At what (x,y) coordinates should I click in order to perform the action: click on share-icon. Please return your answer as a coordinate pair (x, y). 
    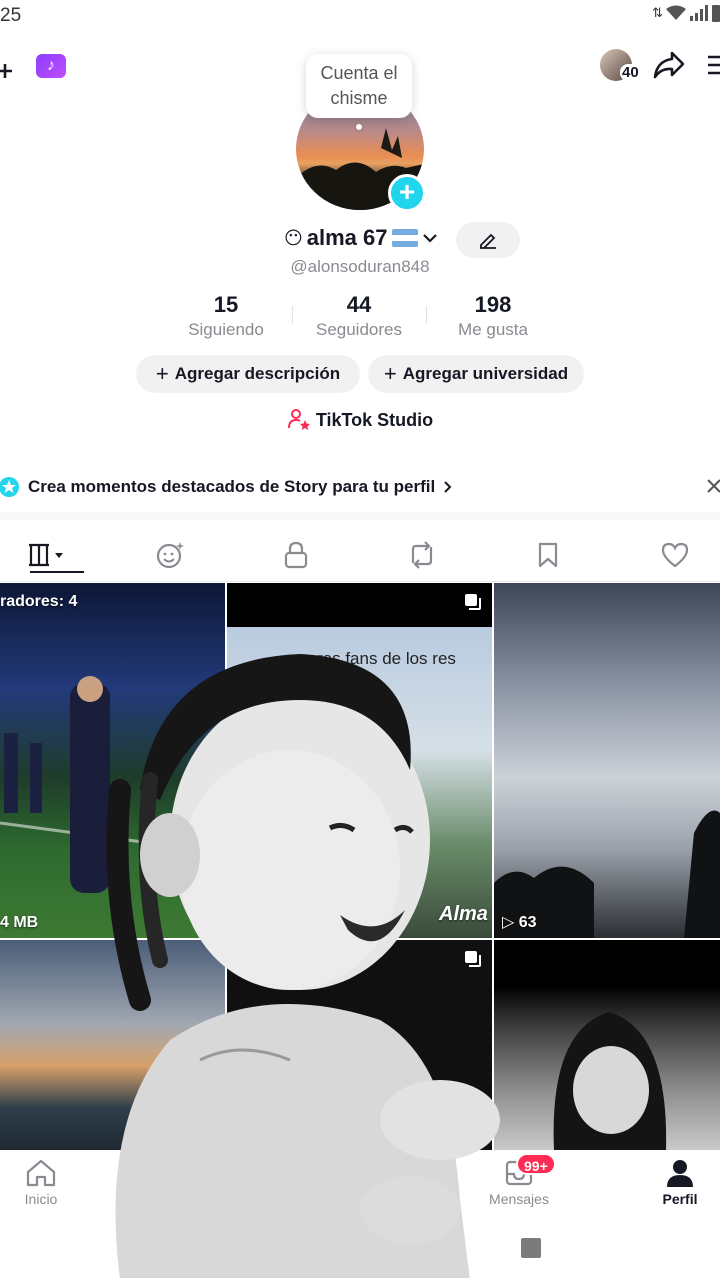
    Looking at the image, I should click on (669, 65).